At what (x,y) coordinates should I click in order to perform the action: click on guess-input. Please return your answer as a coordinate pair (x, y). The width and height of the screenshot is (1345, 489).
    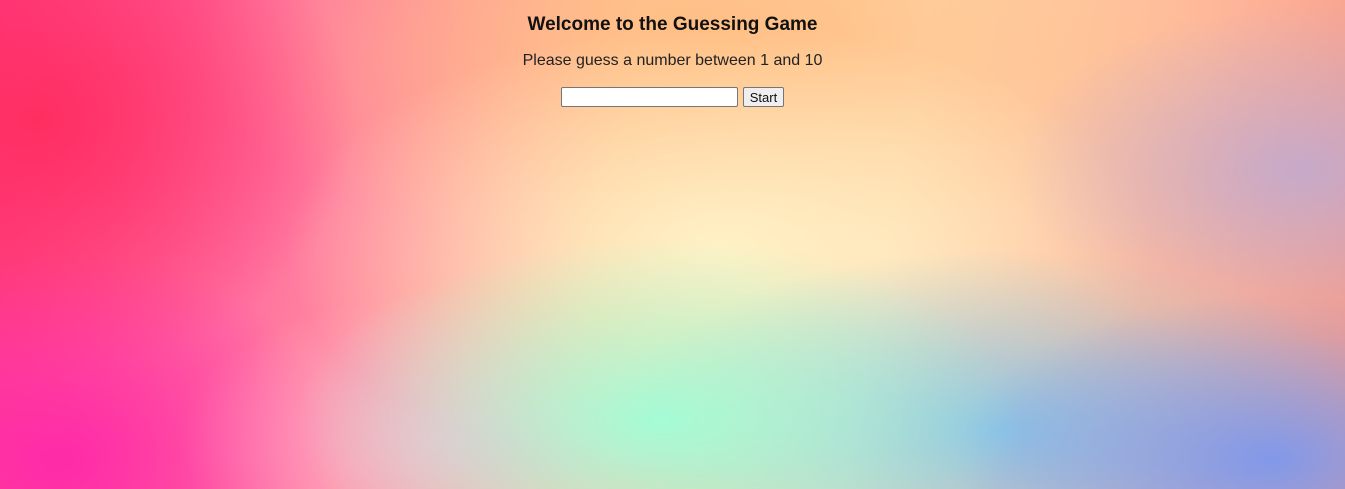
    Looking at the image, I should click on (649, 97).